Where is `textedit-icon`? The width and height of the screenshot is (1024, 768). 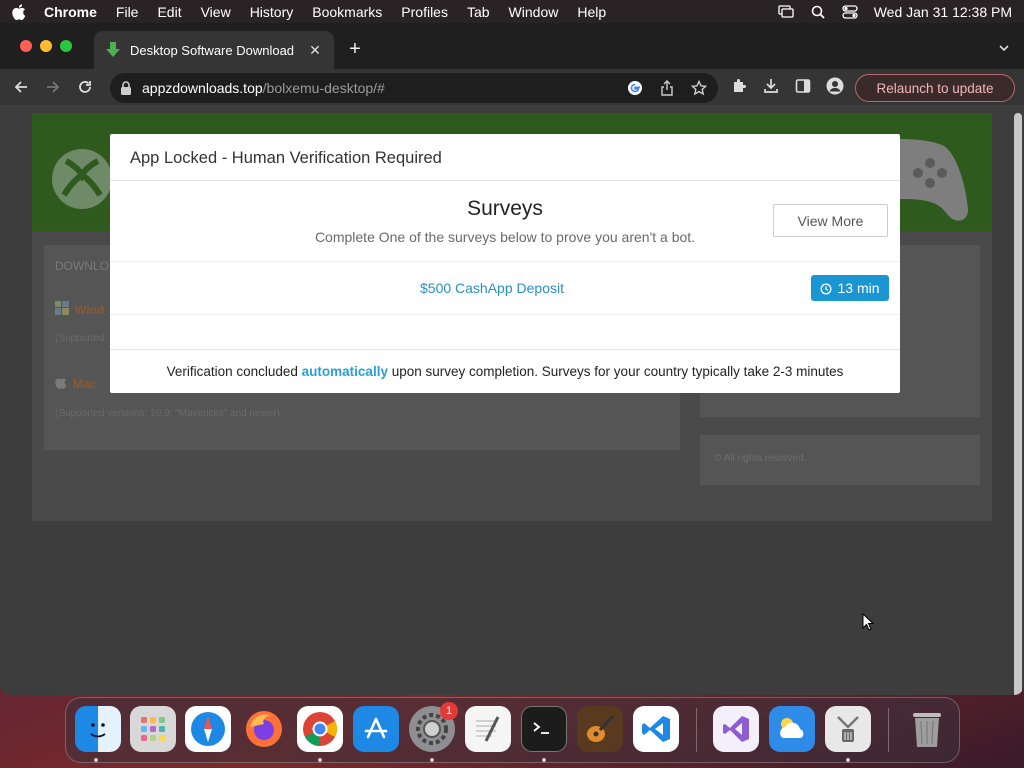 textedit-icon is located at coordinates (488, 729).